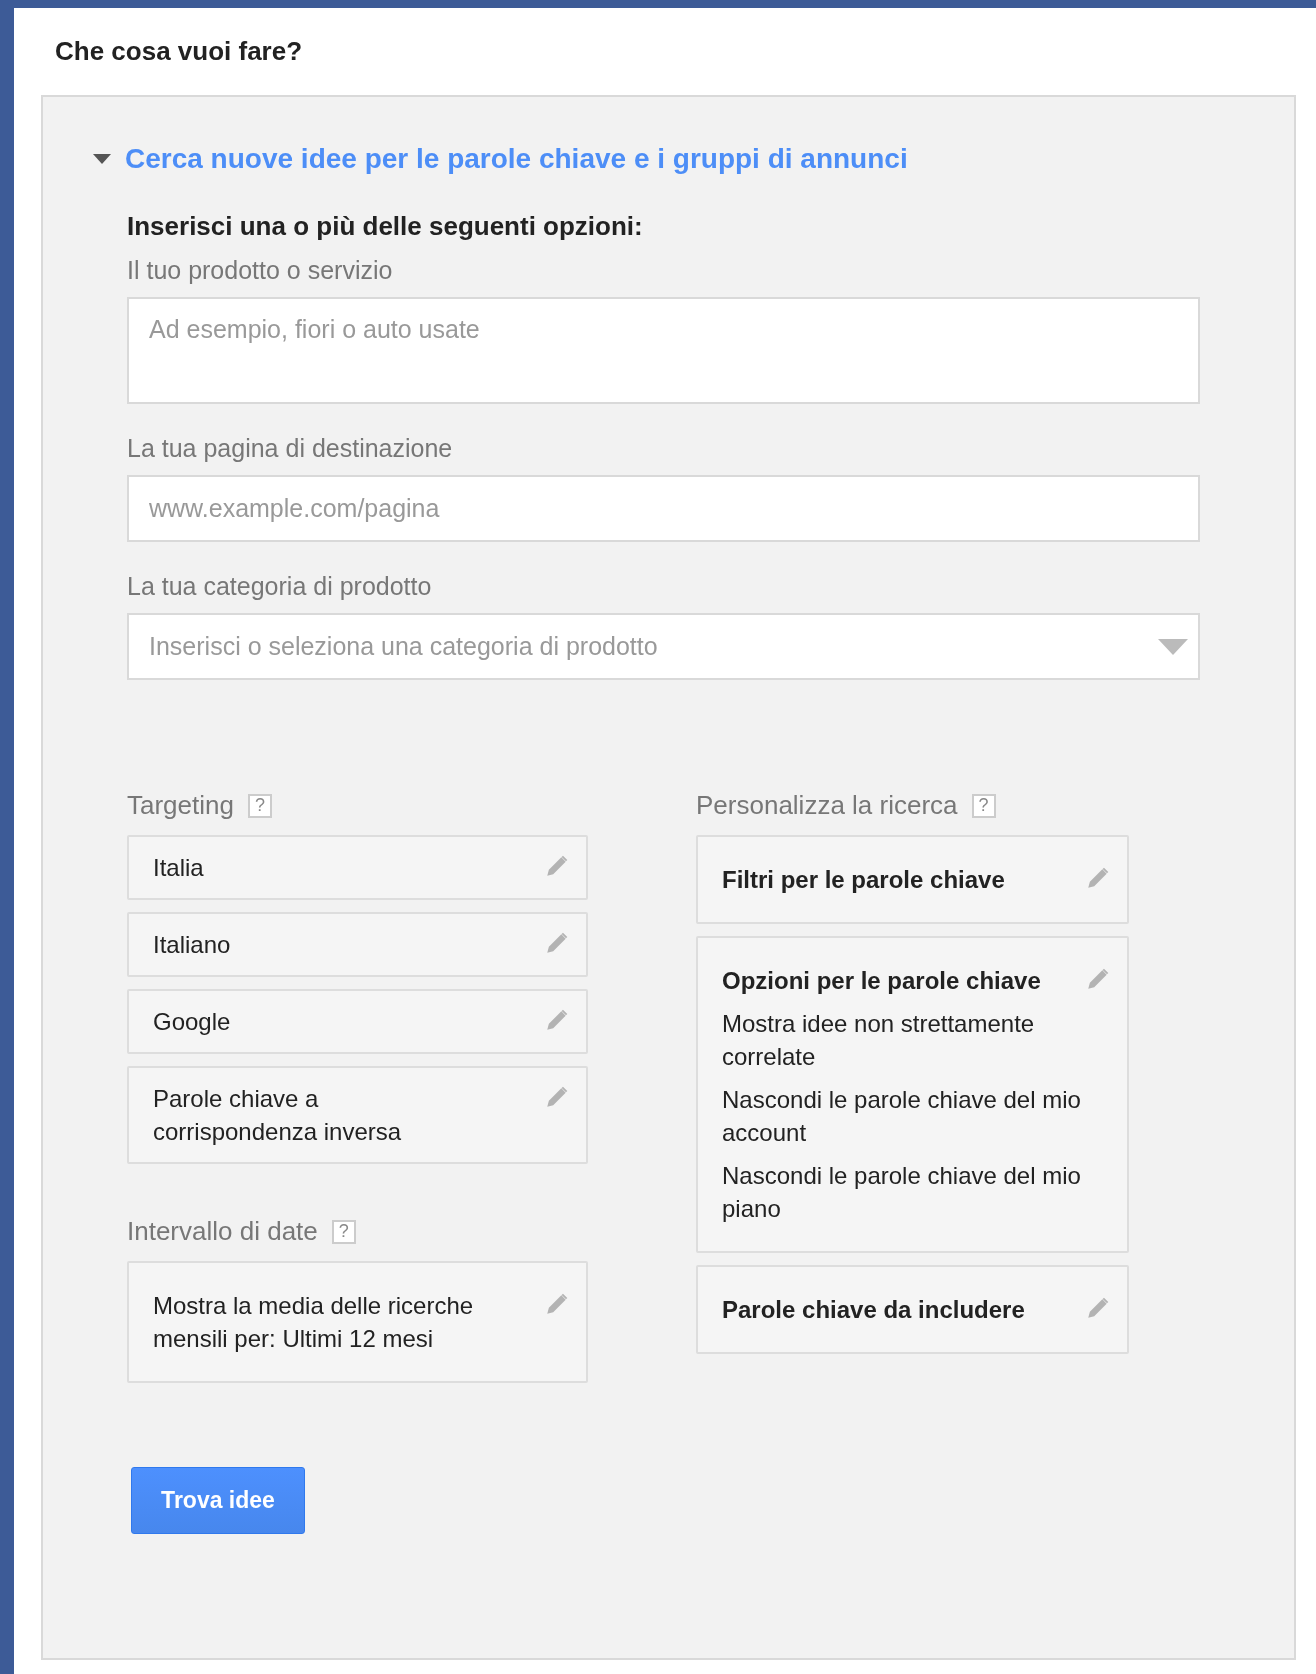  I want to click on field-label: La tua pagina di destinazione, so click(290, 448).